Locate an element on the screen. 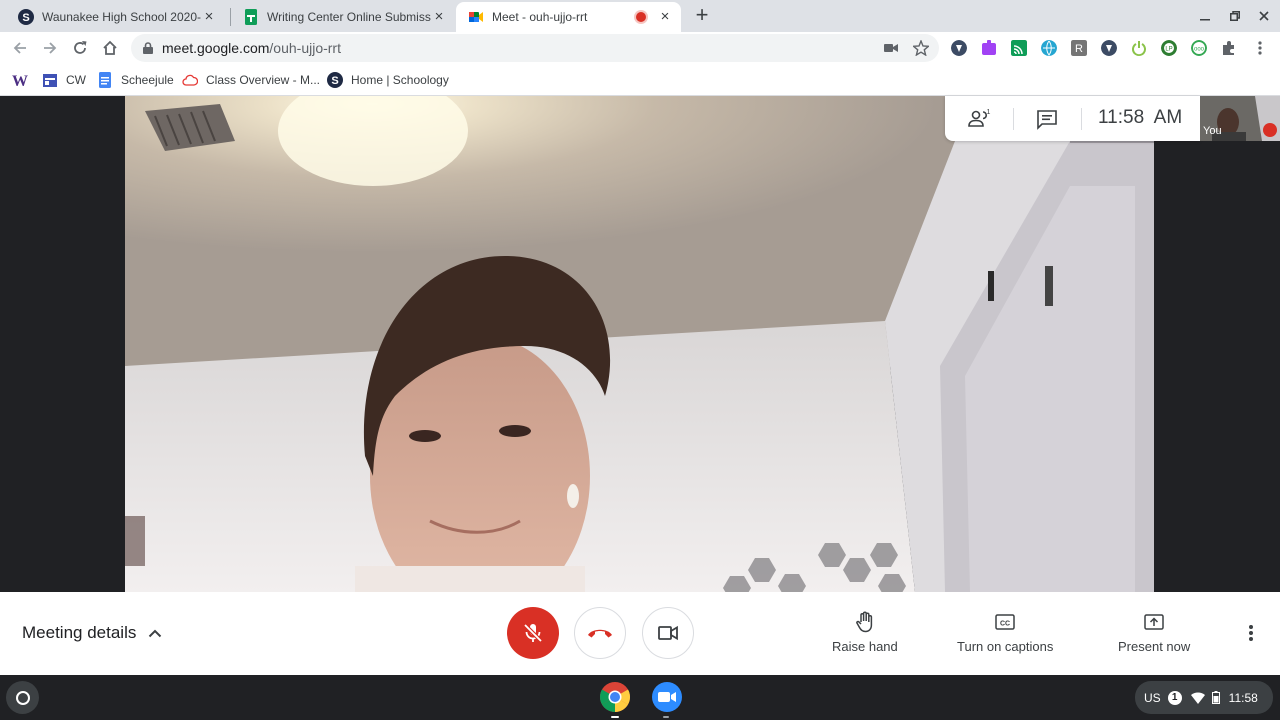 This screenshot has width=1280, height=720. tab-title: Waunakee High School 2020-21 is located at coordinates (121, 17).